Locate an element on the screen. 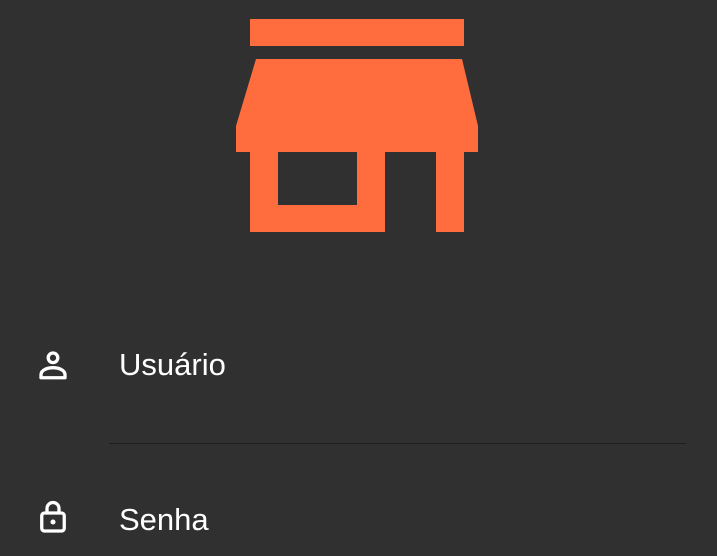 This screenshot has width=717, height=556. person-icon is located at coordinates (53, 365).